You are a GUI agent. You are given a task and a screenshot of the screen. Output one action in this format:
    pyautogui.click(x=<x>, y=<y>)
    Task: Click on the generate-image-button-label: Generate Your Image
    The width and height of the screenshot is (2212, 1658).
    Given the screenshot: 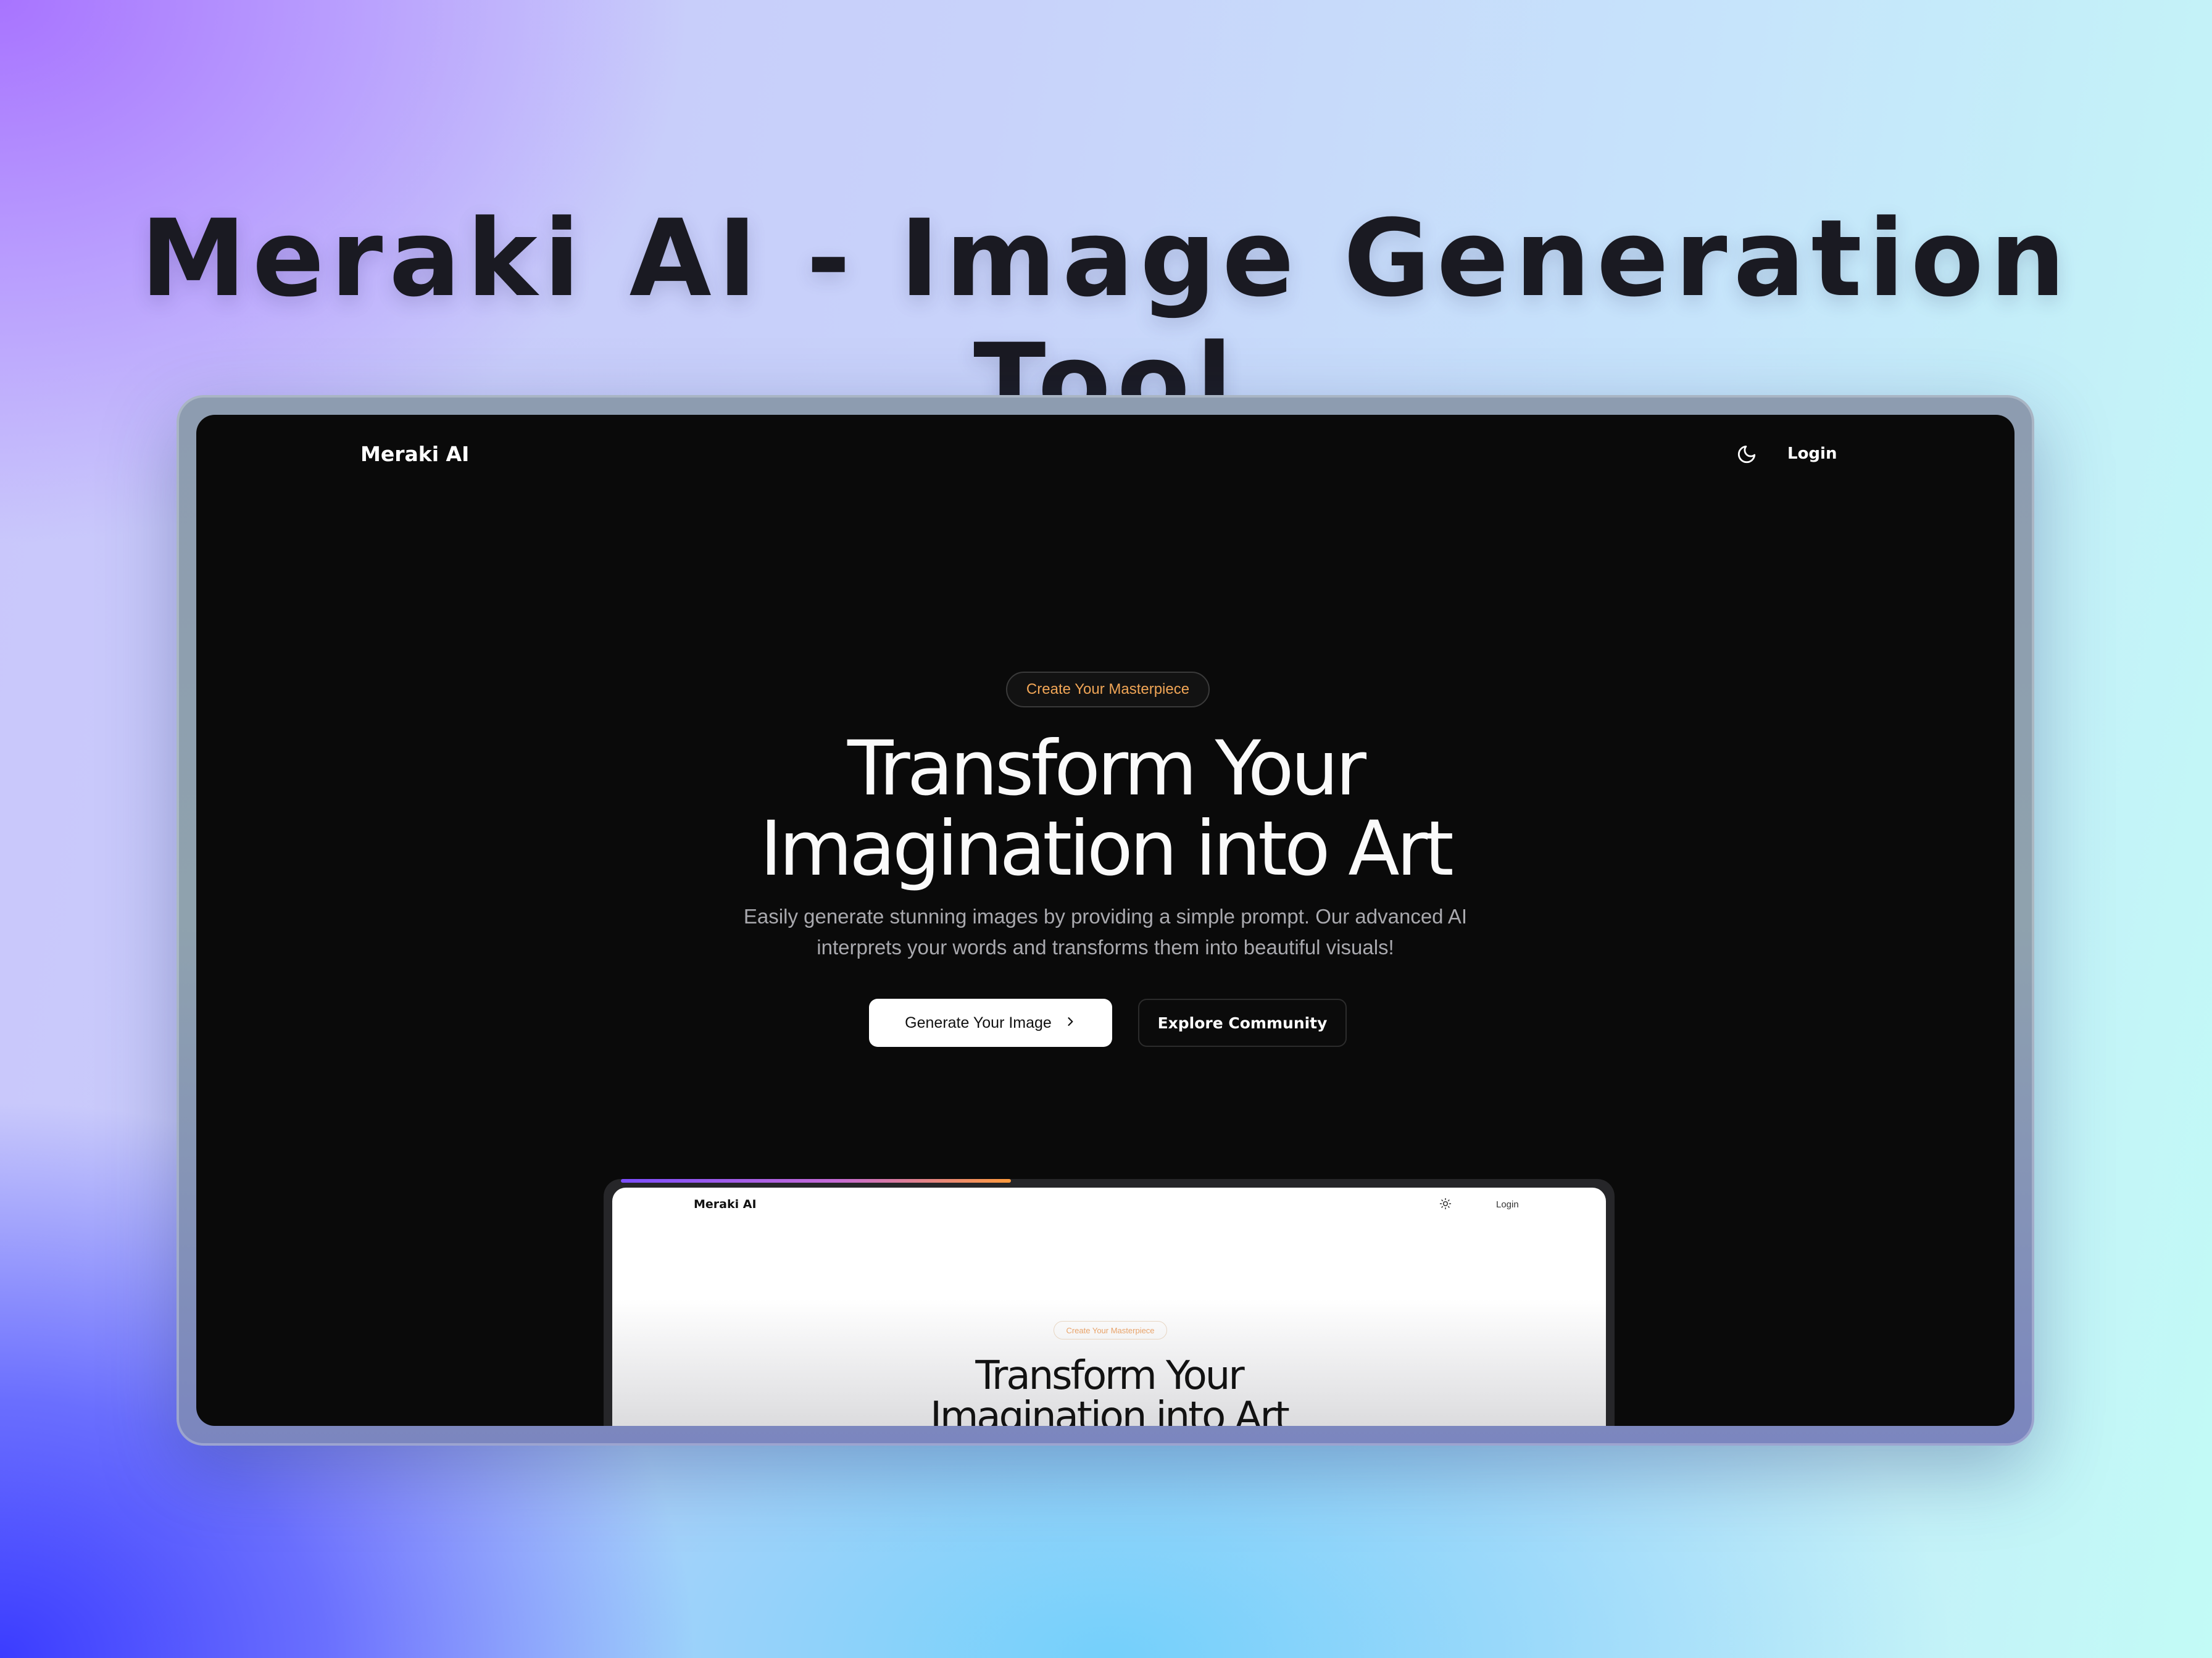 What is the action you would take?
    pyautogui.click(x=978, y=1022)
    